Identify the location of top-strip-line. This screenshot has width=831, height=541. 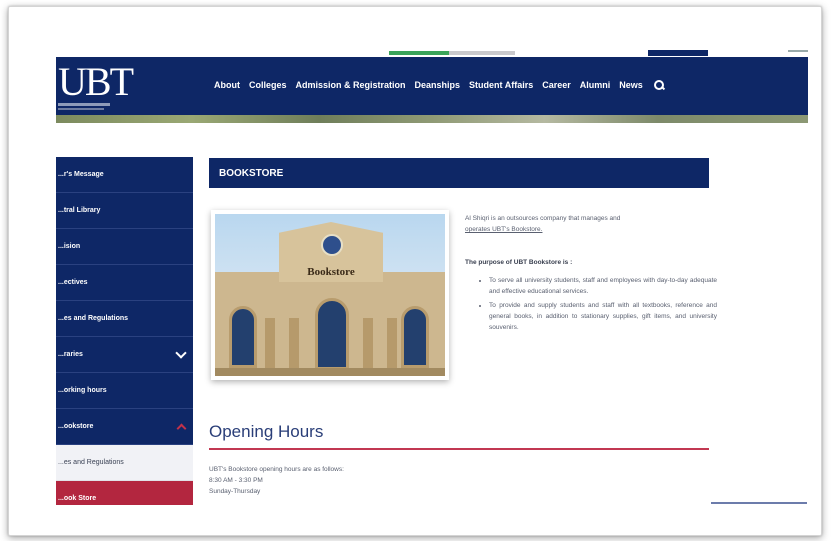
(798, 51).